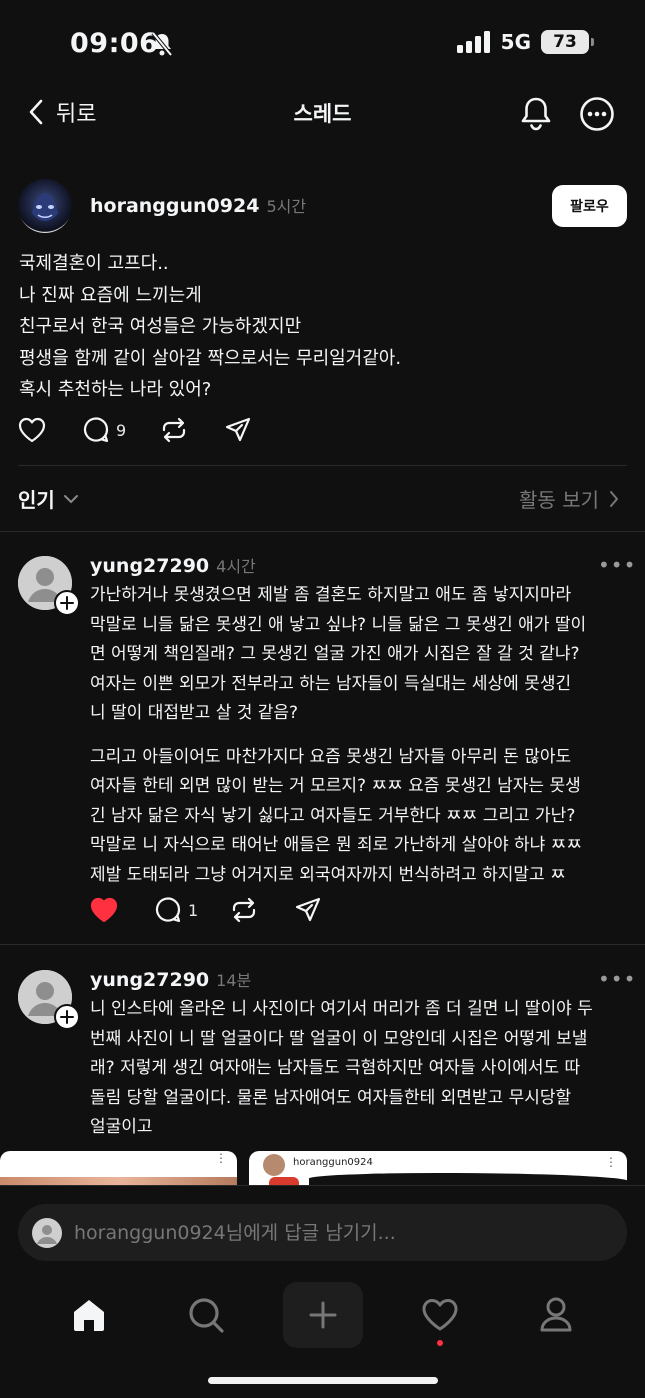  What do you see at coordinates (194, 713) in the screenshot?
I see `reply-line: 니 딸이 대접받고 살 것 같음?` at bounding box center [194, 713].